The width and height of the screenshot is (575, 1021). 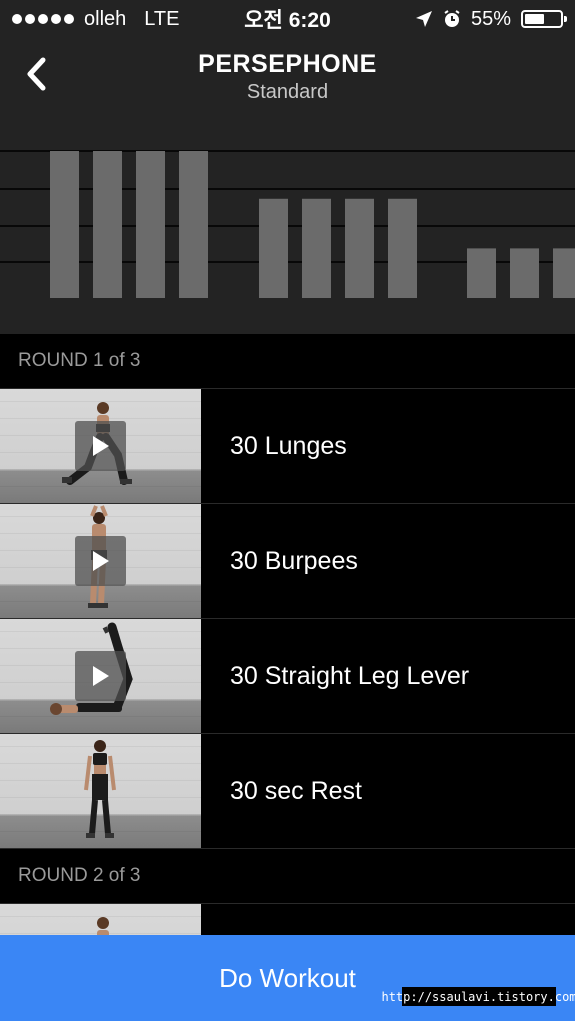 I want to click on status-right: 55%, so click(x=491, y=19).